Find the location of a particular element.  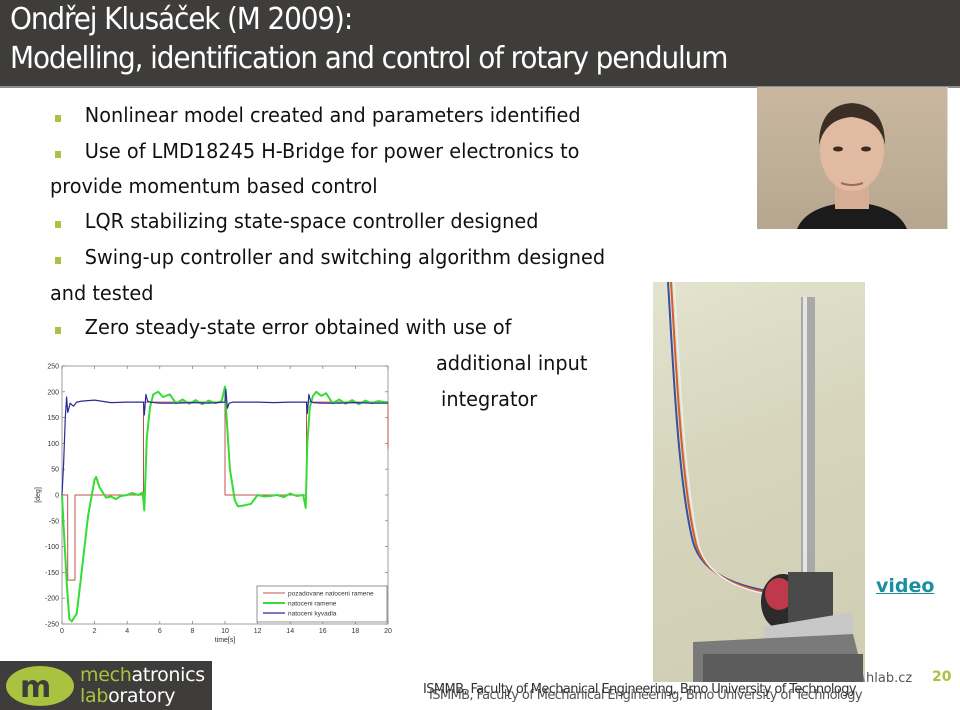

y-tick-label: 0 is located at coordinates (57, 496).